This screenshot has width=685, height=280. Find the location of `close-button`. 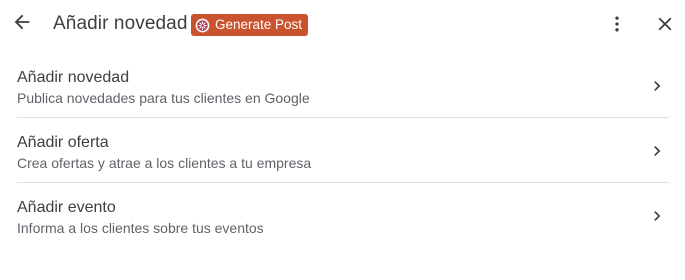

close-button is located at coordinates (665, 26).